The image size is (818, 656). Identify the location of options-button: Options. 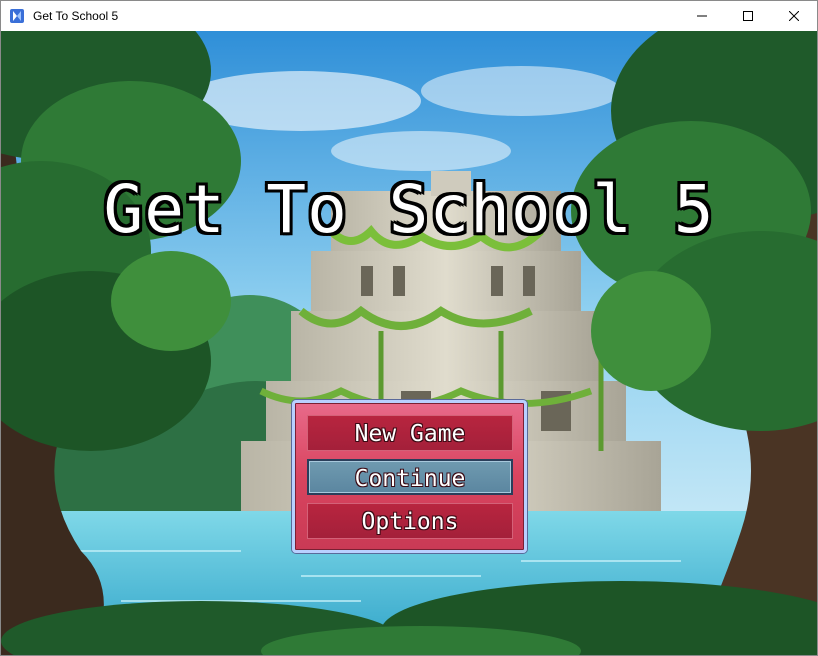
(410, 521).